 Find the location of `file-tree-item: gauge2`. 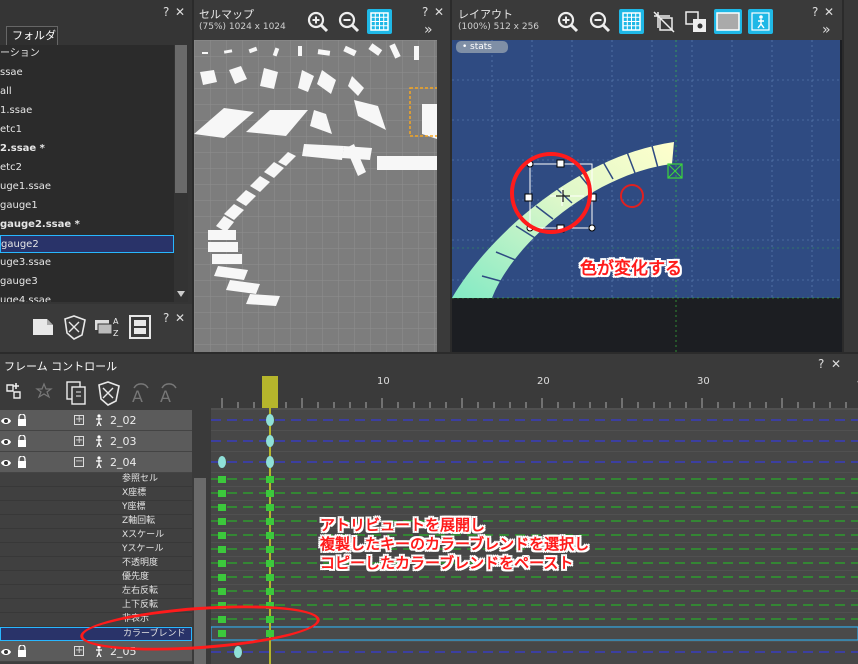

file-tree-item: gauge2 is located at coordinates (87, 244).